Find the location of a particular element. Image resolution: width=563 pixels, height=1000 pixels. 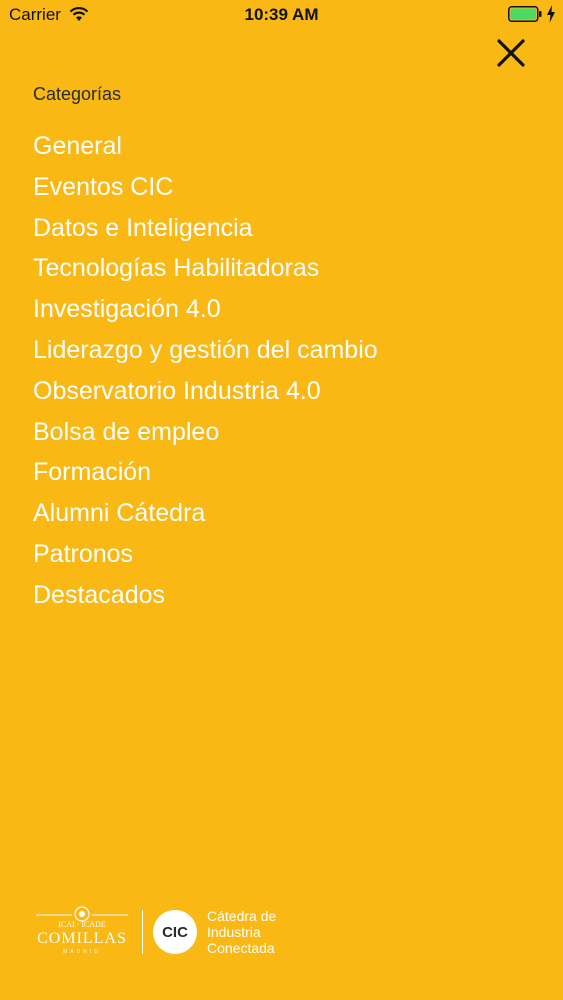

category-destacados: Destacados is located at coordinates (205, 597).